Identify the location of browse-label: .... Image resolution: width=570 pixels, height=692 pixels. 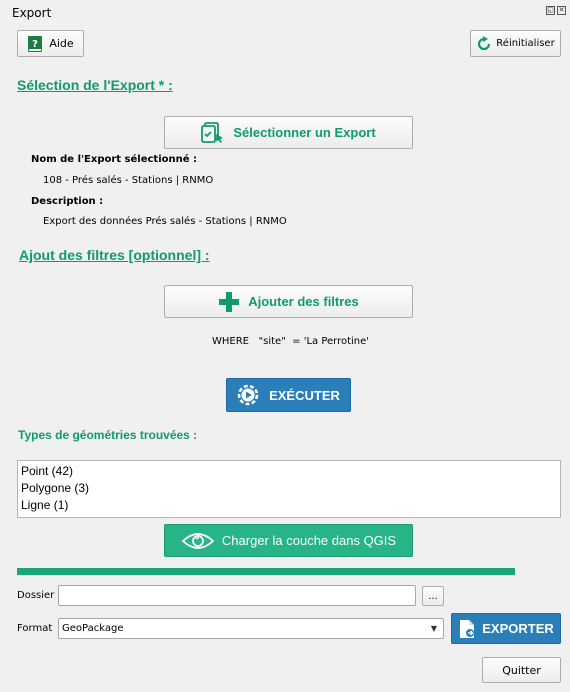
(433, 596).